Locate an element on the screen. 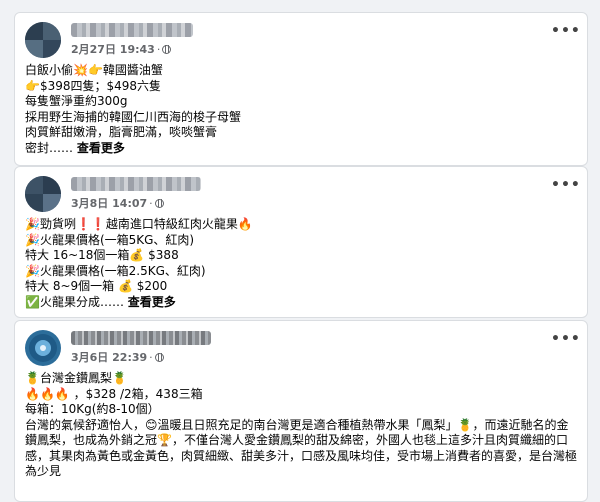 Image resolution: width=600 pixels, height=502 pixels. post-line: 密封…… 查看更多 is located at coordinates (301, 149).